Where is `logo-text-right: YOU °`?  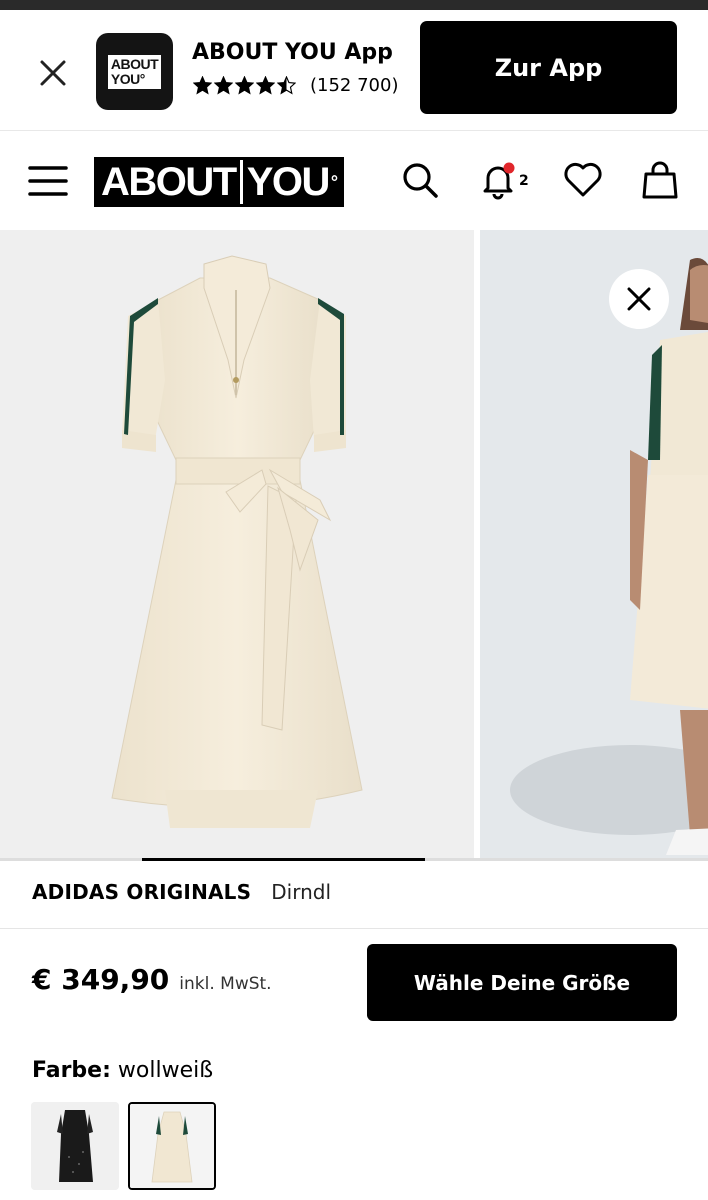 logo-text-right: YOU ° is located at coordinates (291, 182).